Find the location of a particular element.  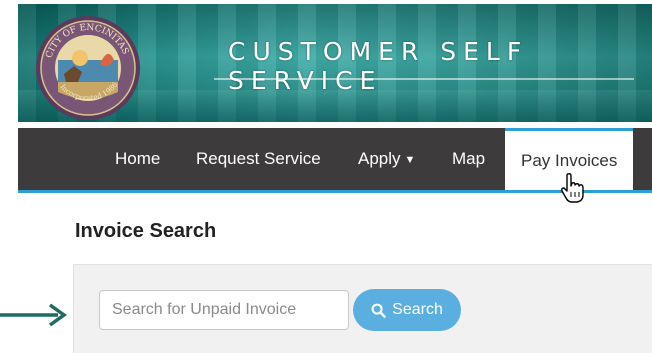

nav-item-home: Home is located at coordinates (137, 159).